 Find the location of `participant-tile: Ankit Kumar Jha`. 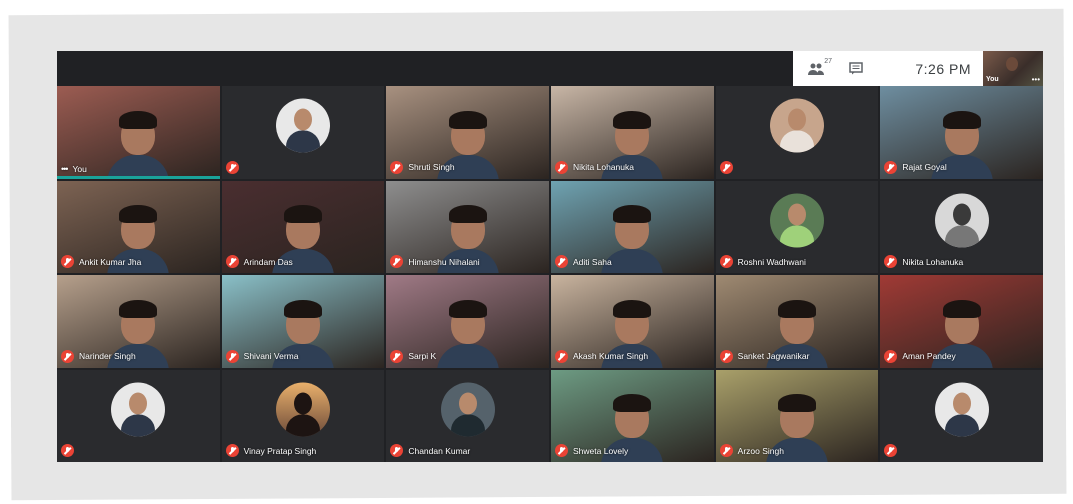

participant-tile: Ankit Kumar Jha is located at coordinates (138, 226).